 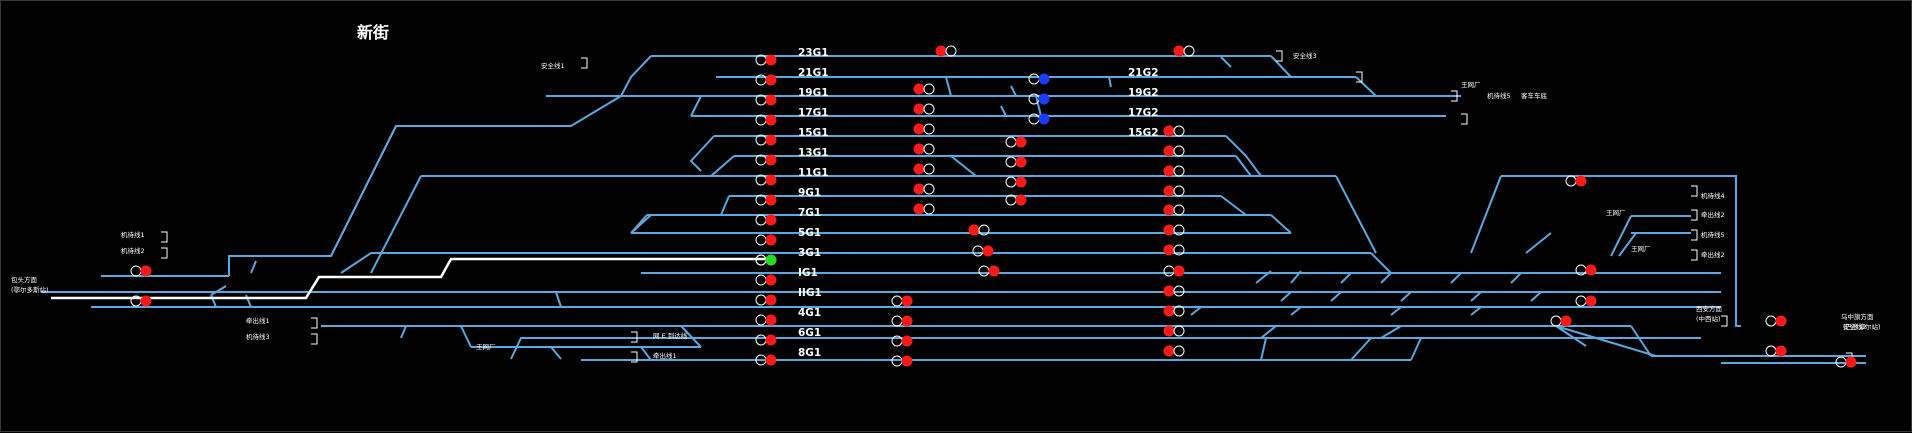 I want to click on track-label: 4G1, so click(x=809, y=313).